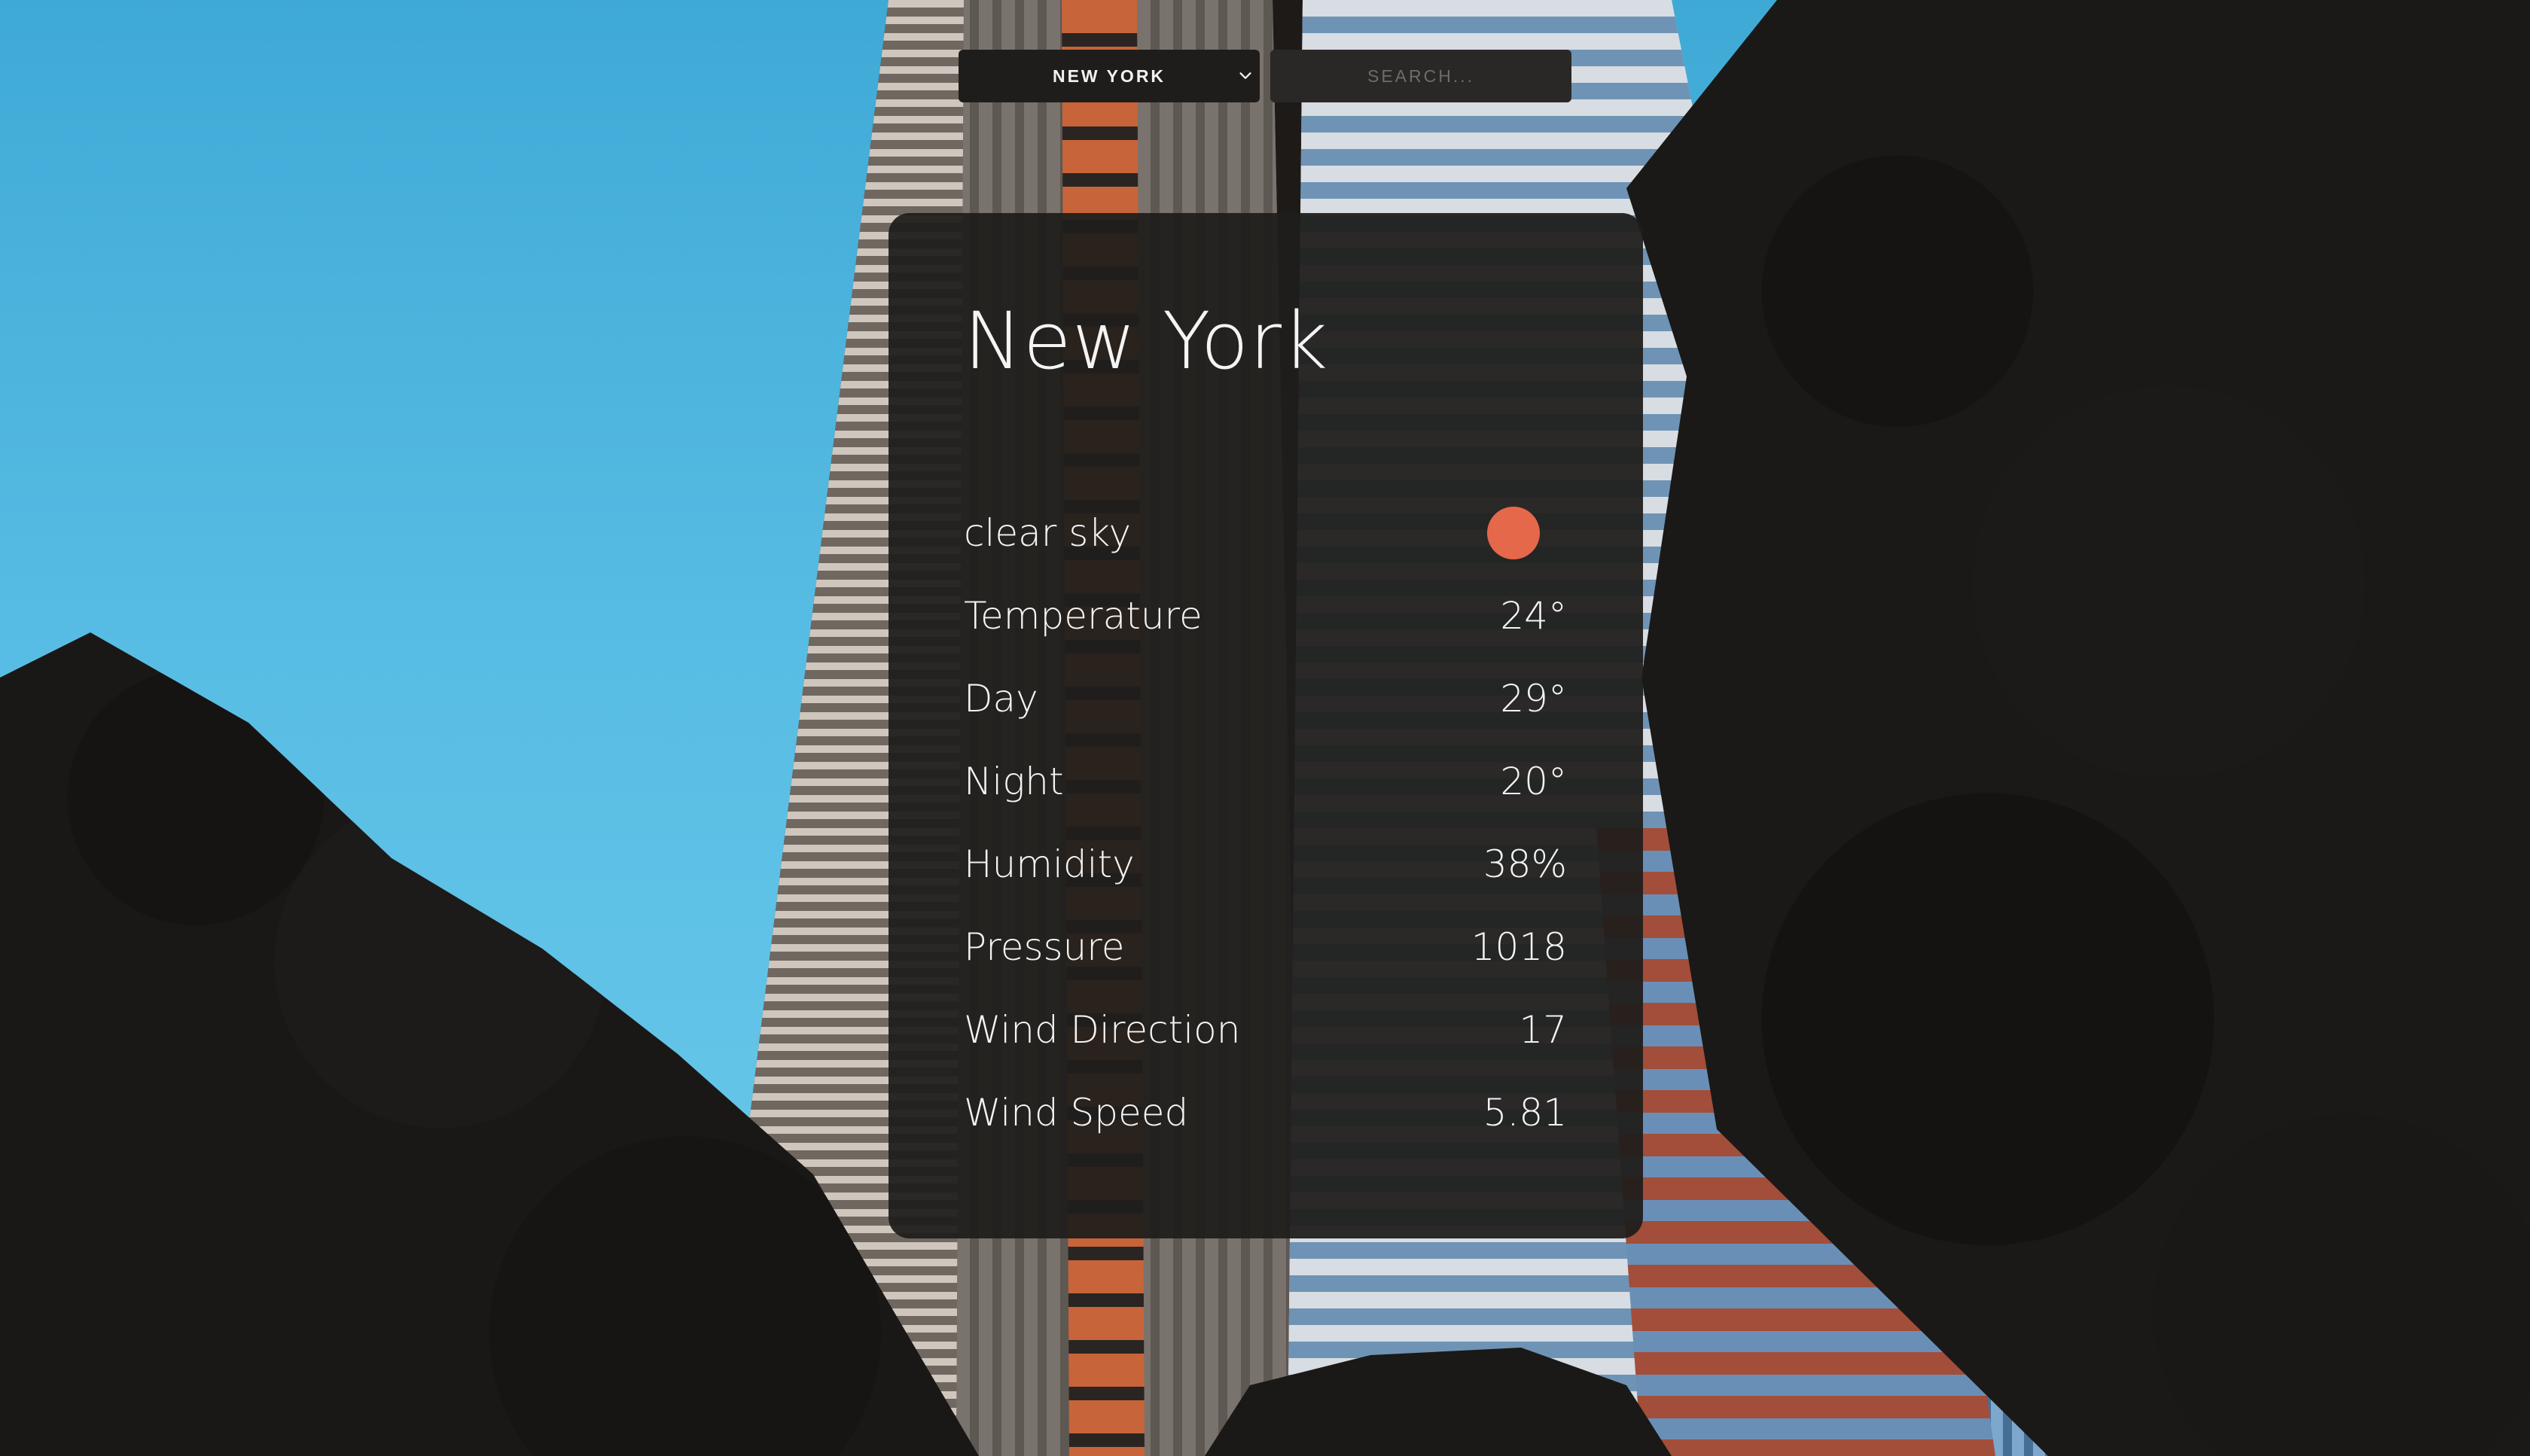 The image size is (2530, 1456). I want to click on detail-label: Night, so click(1014, 781).